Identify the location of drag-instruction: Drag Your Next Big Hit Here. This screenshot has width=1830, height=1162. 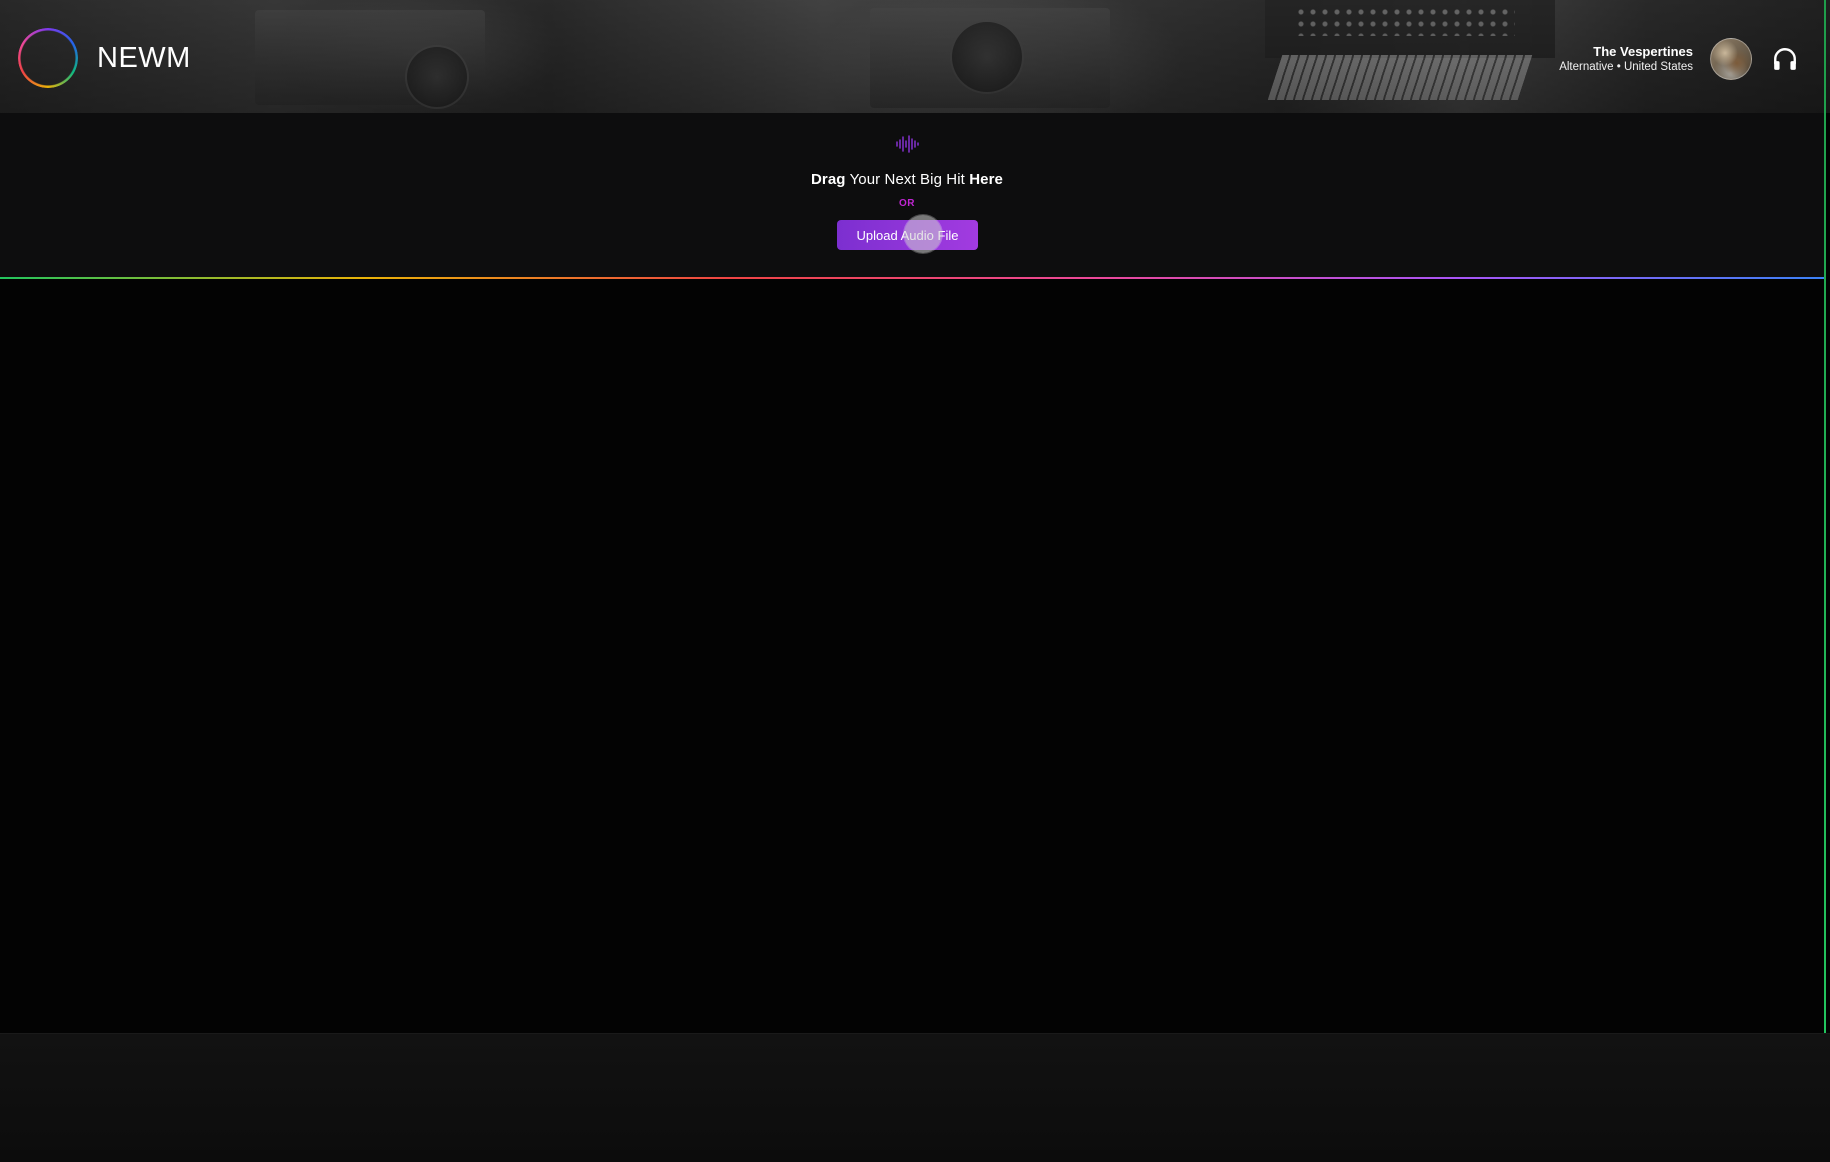
(907, 179).